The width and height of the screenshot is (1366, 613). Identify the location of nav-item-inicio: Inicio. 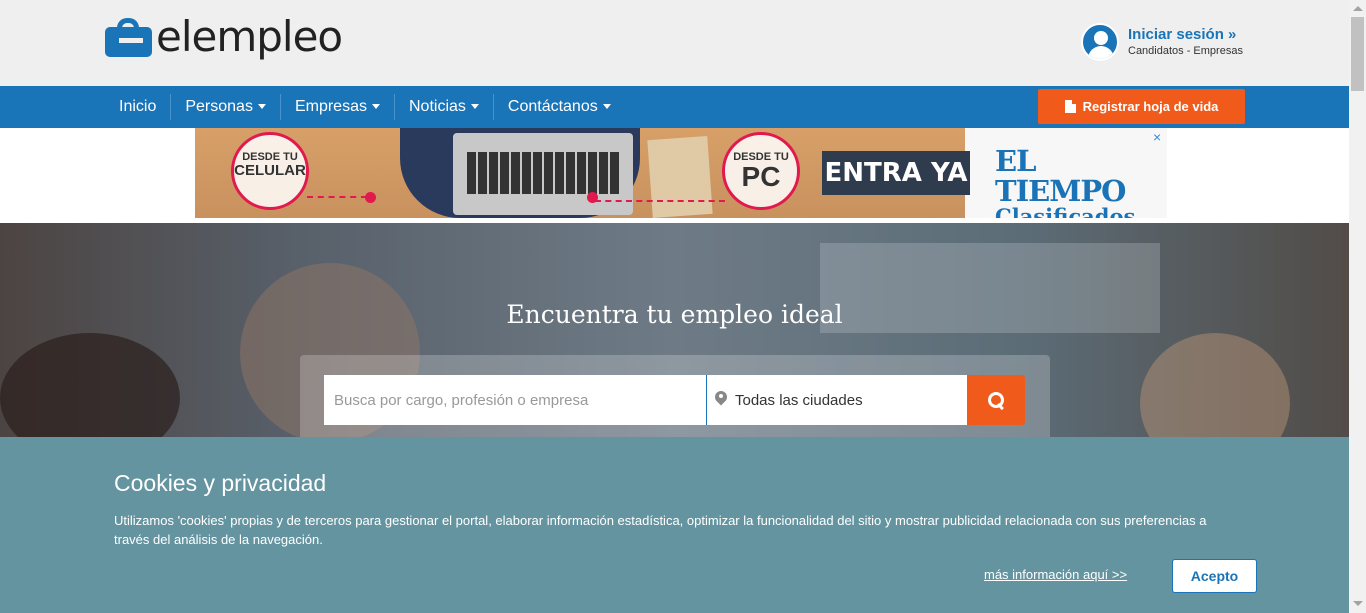
(137, 107).